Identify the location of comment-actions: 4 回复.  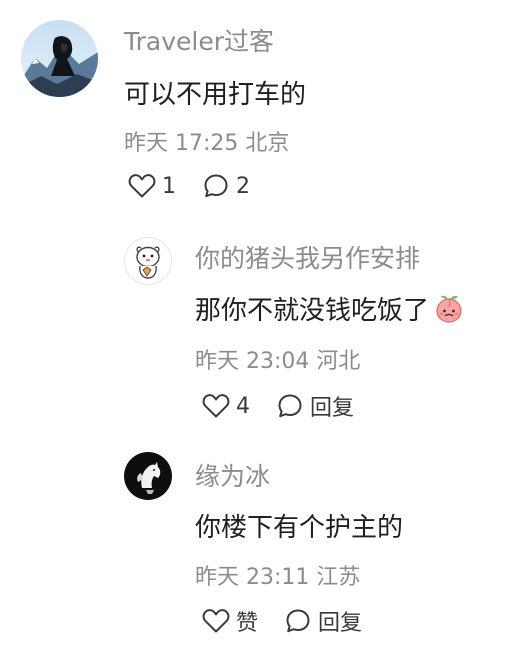
(278, 406).